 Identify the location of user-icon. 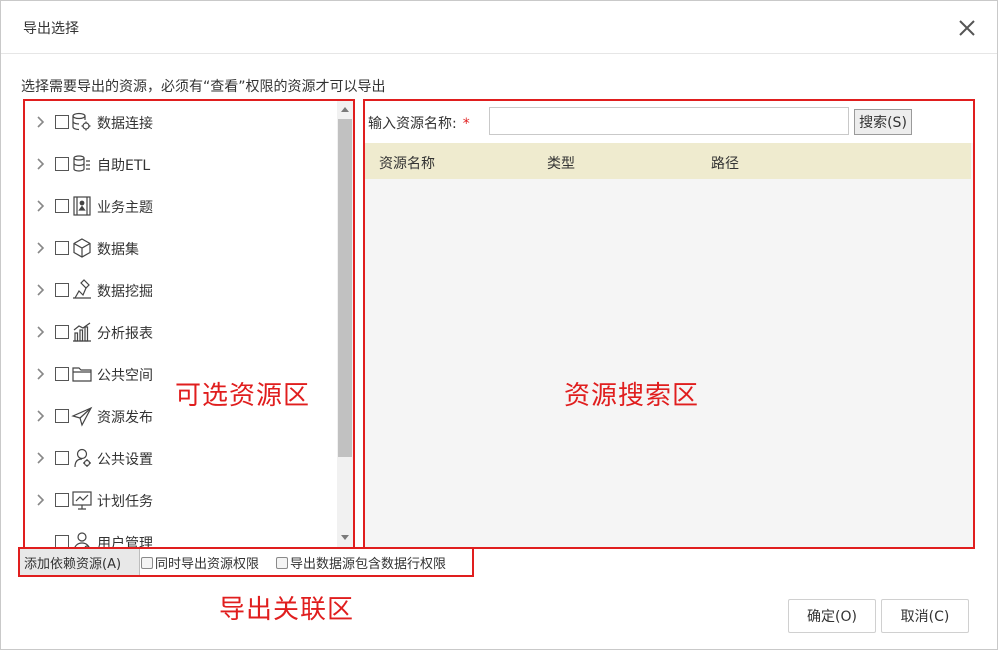
(82, 539).